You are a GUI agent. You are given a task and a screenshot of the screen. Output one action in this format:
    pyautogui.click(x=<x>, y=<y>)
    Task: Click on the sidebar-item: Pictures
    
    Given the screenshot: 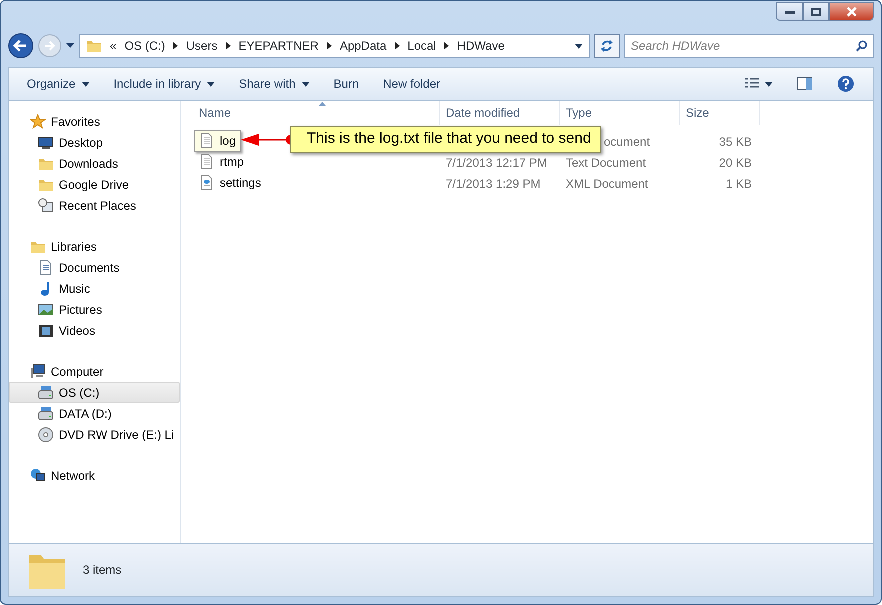 What is the action you would take?
    pyautogui.click(x=94, y=309)
    